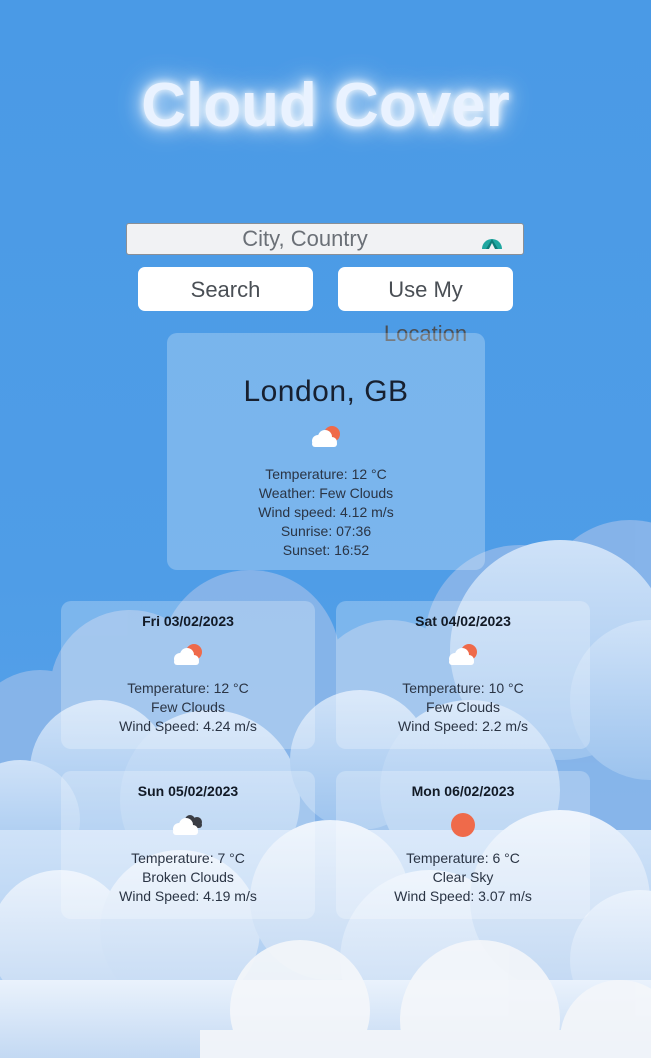 Image resolution: width=651 pixels, height=1058 pixels. I want to click on search-box, so click(325, 239).